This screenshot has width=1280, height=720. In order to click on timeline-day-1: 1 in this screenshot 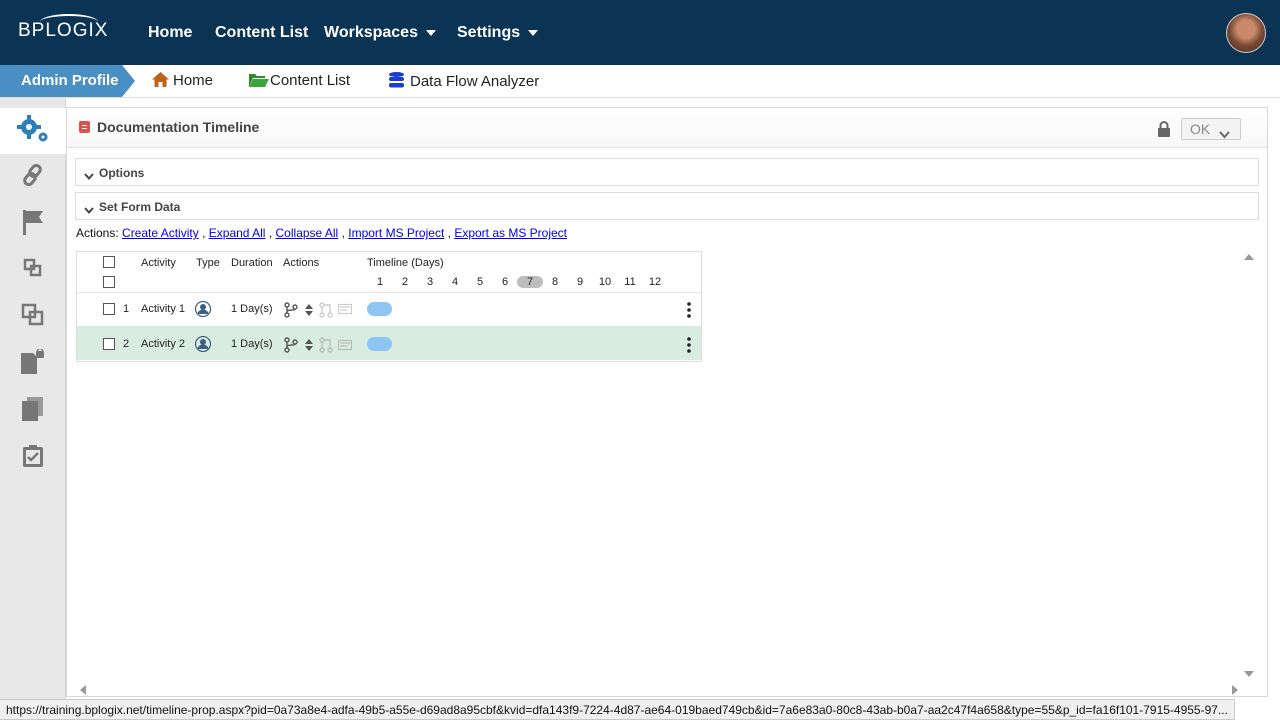, I will do `click(380, 282)`.